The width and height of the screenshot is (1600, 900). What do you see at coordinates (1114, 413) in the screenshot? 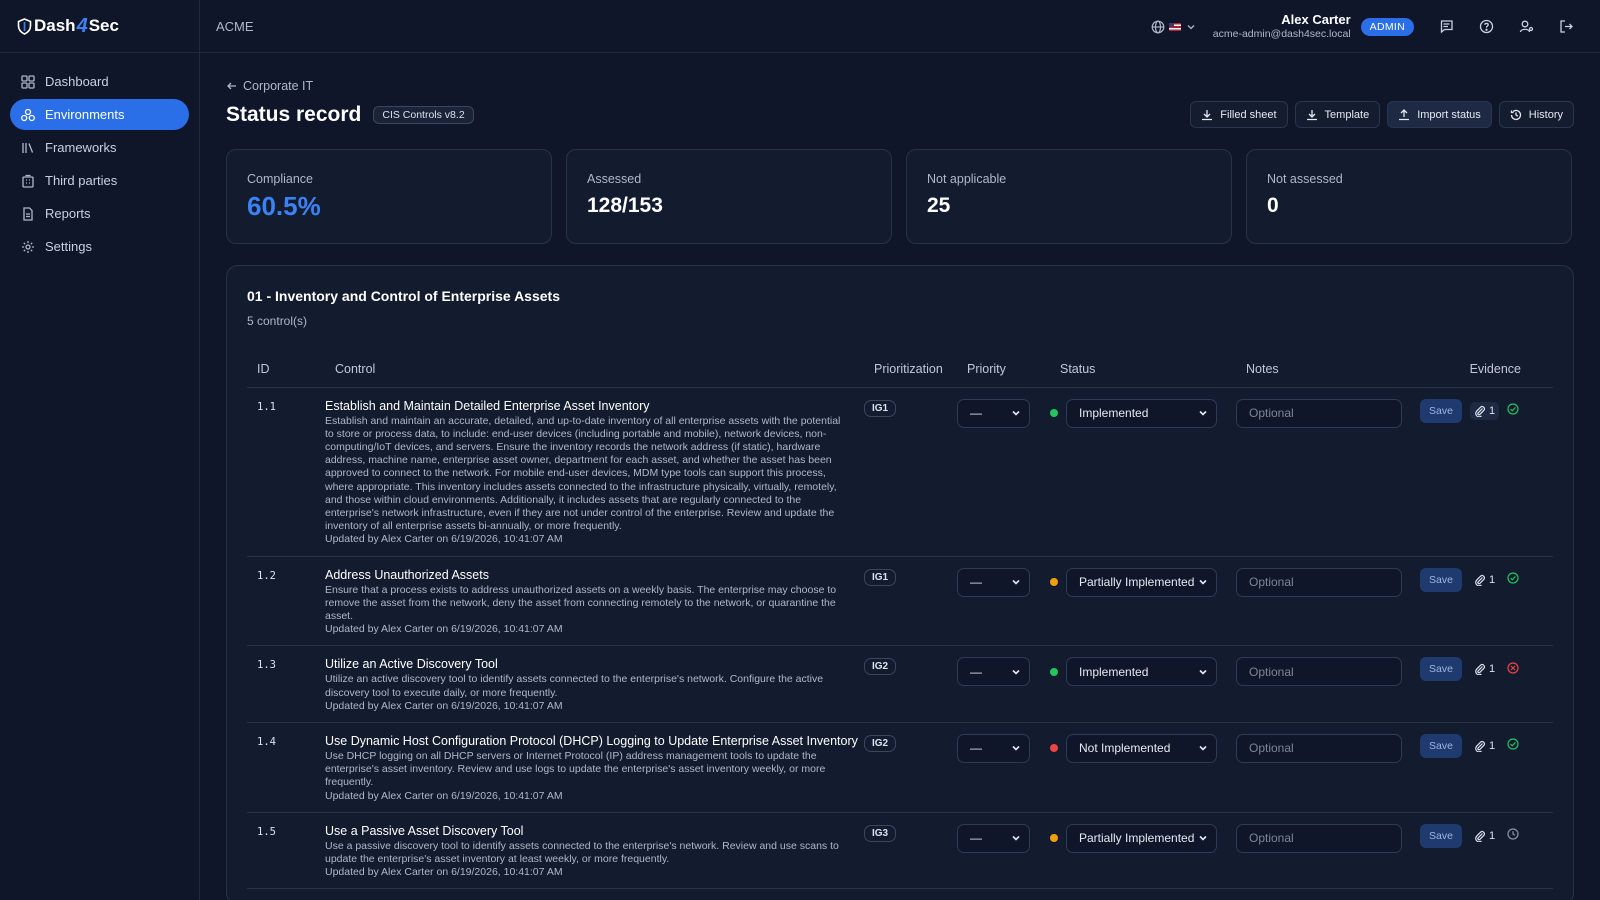
I see `status-value: Implemented` at bounding box center [1114, 413].